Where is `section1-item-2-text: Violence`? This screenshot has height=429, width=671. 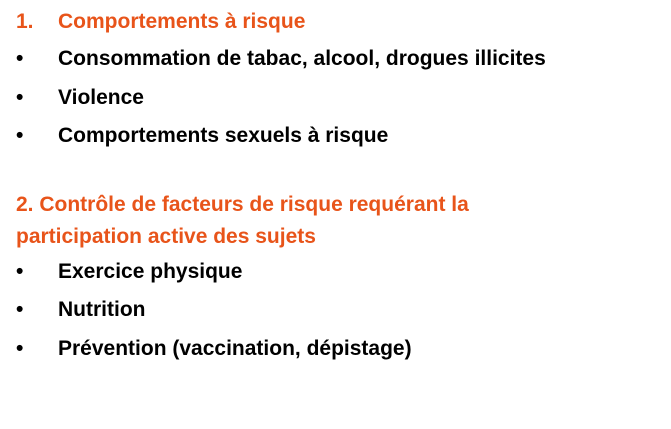
section1-item-2-text: Violence is located at coordinates (101, 97).